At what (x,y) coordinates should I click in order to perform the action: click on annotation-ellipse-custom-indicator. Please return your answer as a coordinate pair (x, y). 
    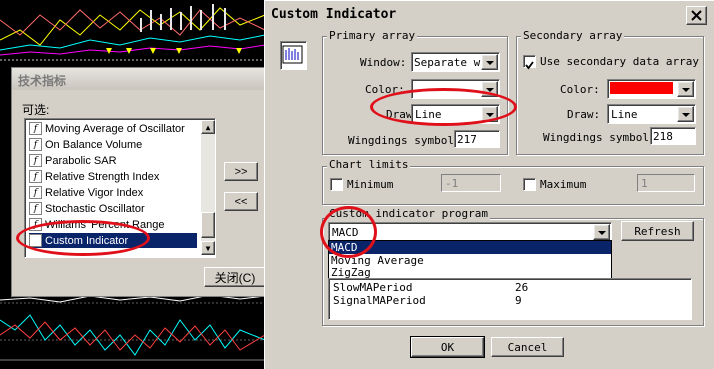
    Looking at the image, I should click on (83, 238).